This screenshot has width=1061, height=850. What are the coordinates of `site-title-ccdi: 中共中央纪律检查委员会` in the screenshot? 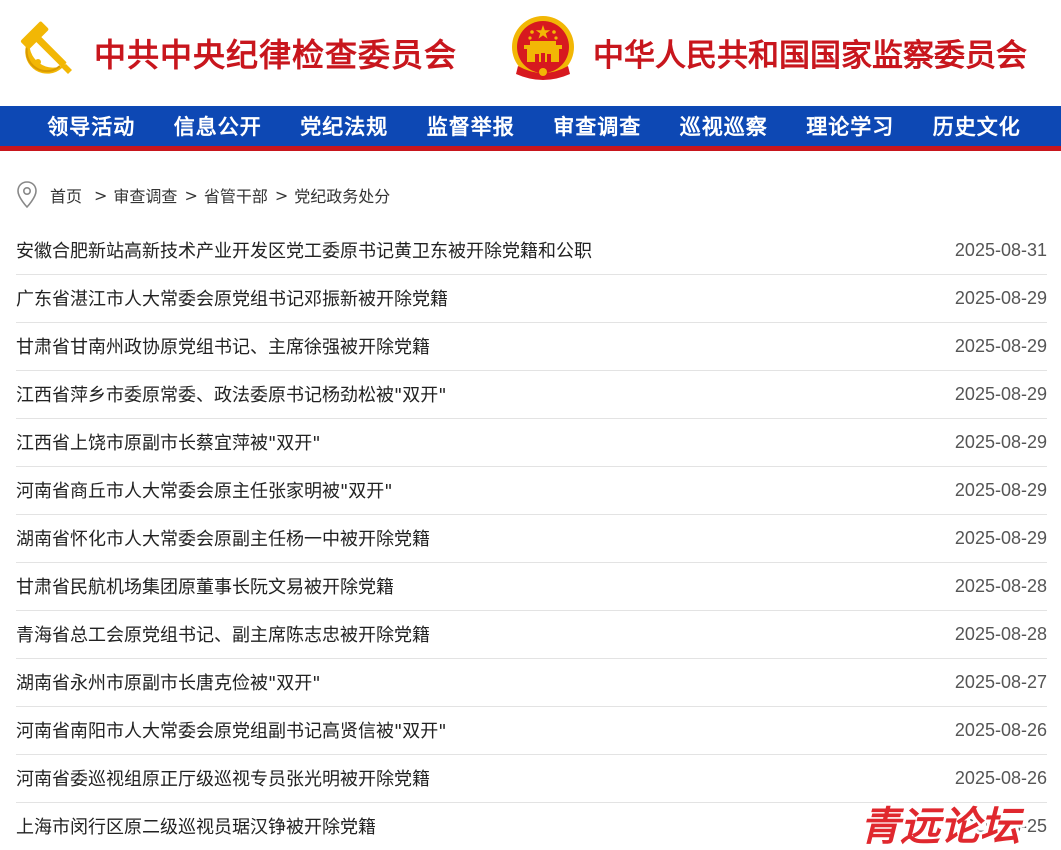 It's located at (275, 53).